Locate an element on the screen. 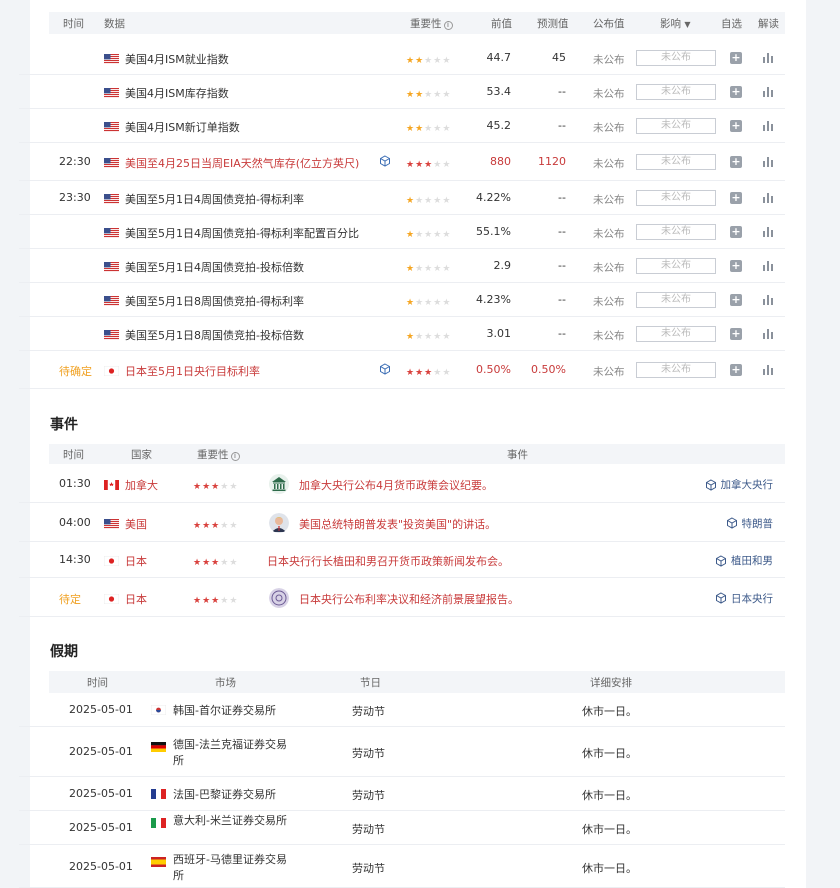  row-name: 美国至5月1日8周国债竞拍-得标利率 is located at coordinates (214, 301).